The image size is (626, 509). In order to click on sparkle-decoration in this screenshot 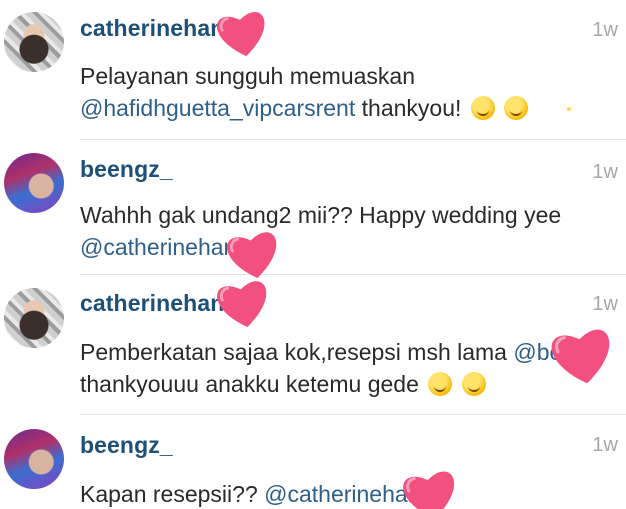, I will do `click(569, 109)`.